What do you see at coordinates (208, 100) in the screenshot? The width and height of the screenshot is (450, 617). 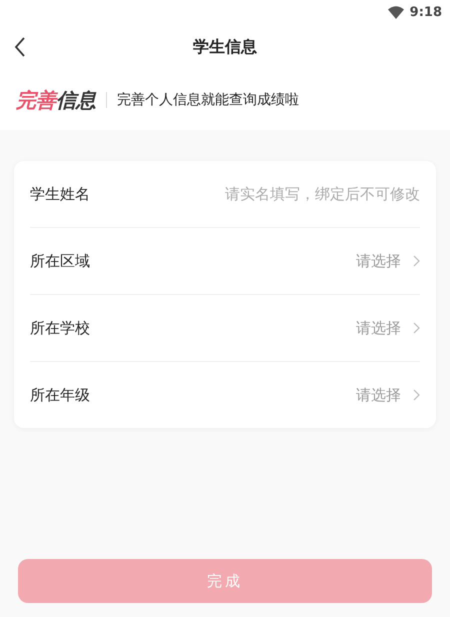 I see `banner-subtitle: 完善个人信息就能查询成绩啦` at bounding box center [208, 100].